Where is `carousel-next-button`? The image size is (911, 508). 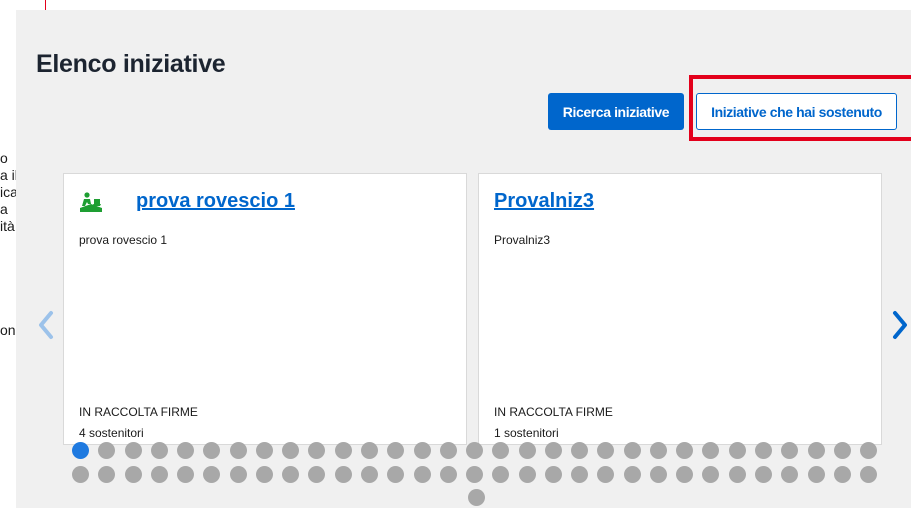
carousel-next-button is located at coordinates (900, 325).